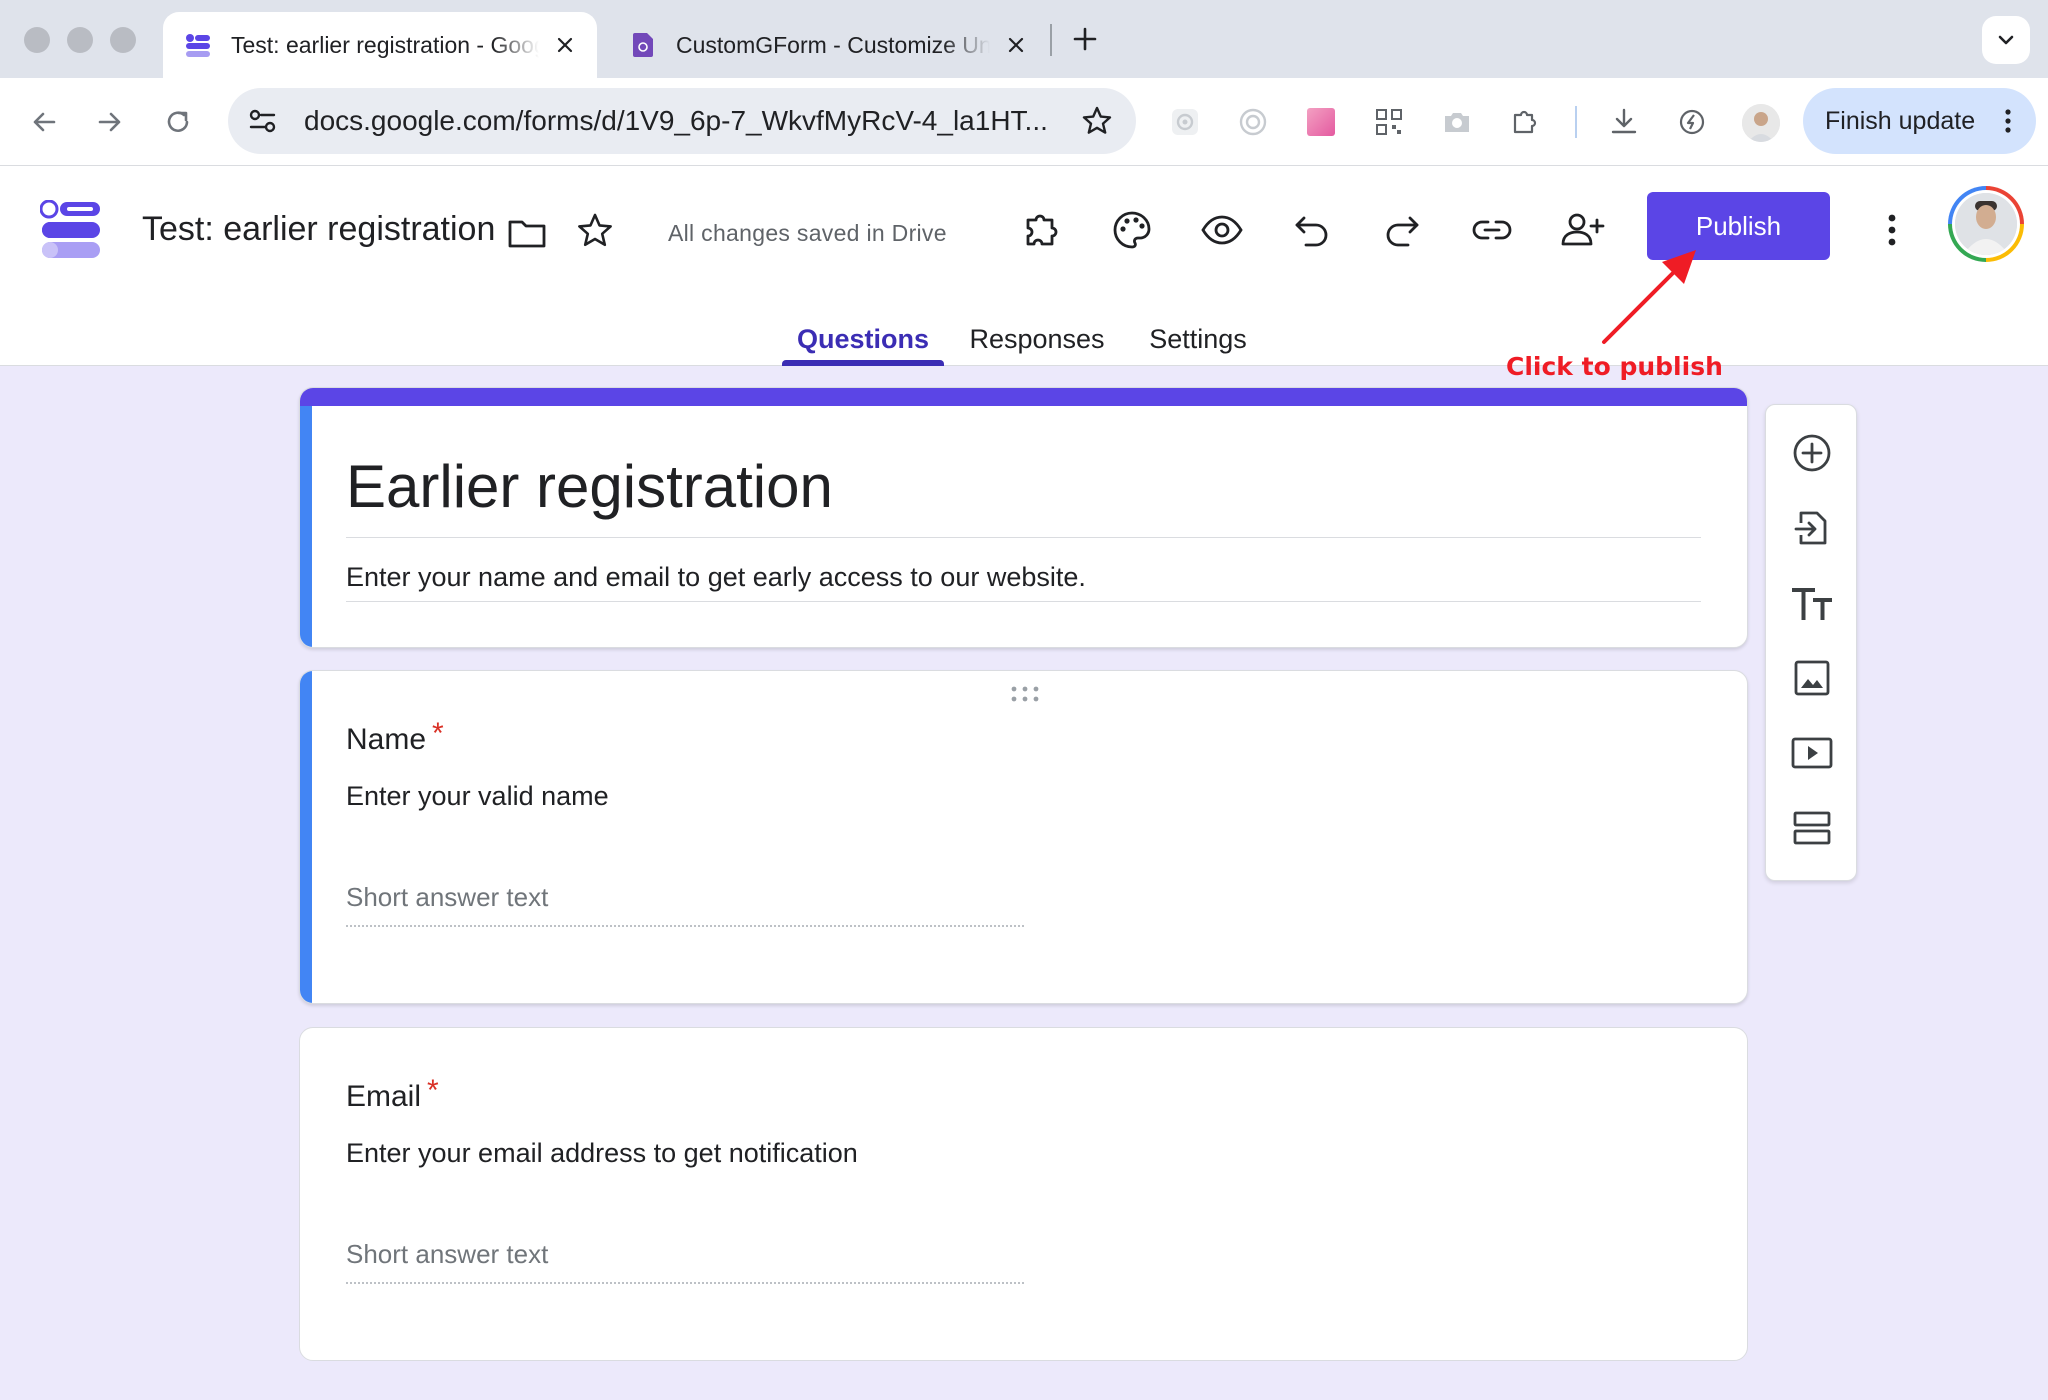 This screenshot has height=1400, width=2048. I want to click on downloads-button, so click(1624, 122).